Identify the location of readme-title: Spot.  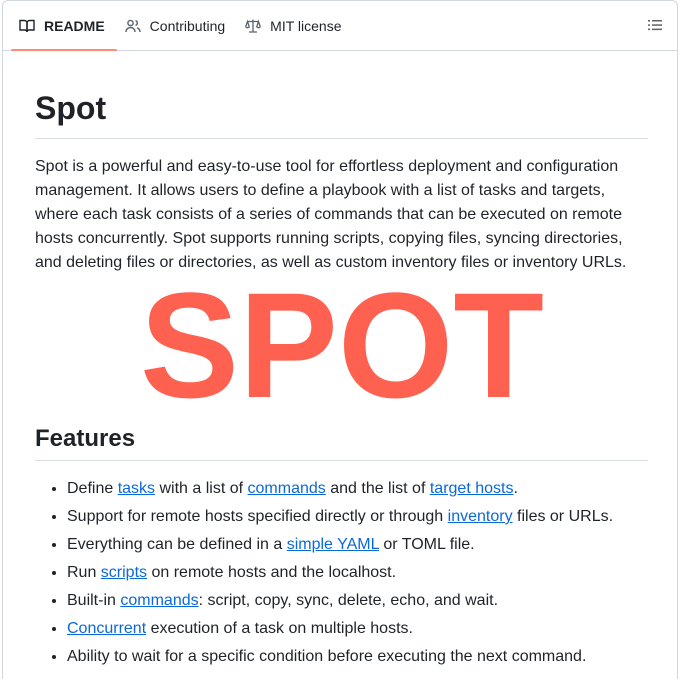
(341, 113).